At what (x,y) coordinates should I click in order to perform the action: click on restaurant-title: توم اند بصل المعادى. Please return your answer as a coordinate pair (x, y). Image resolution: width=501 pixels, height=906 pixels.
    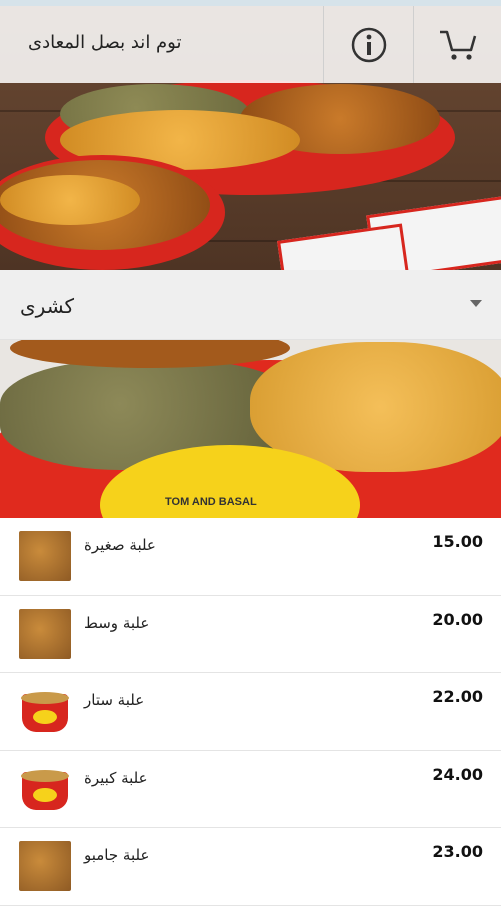
    Looking at the image, I should click on (105, 42).